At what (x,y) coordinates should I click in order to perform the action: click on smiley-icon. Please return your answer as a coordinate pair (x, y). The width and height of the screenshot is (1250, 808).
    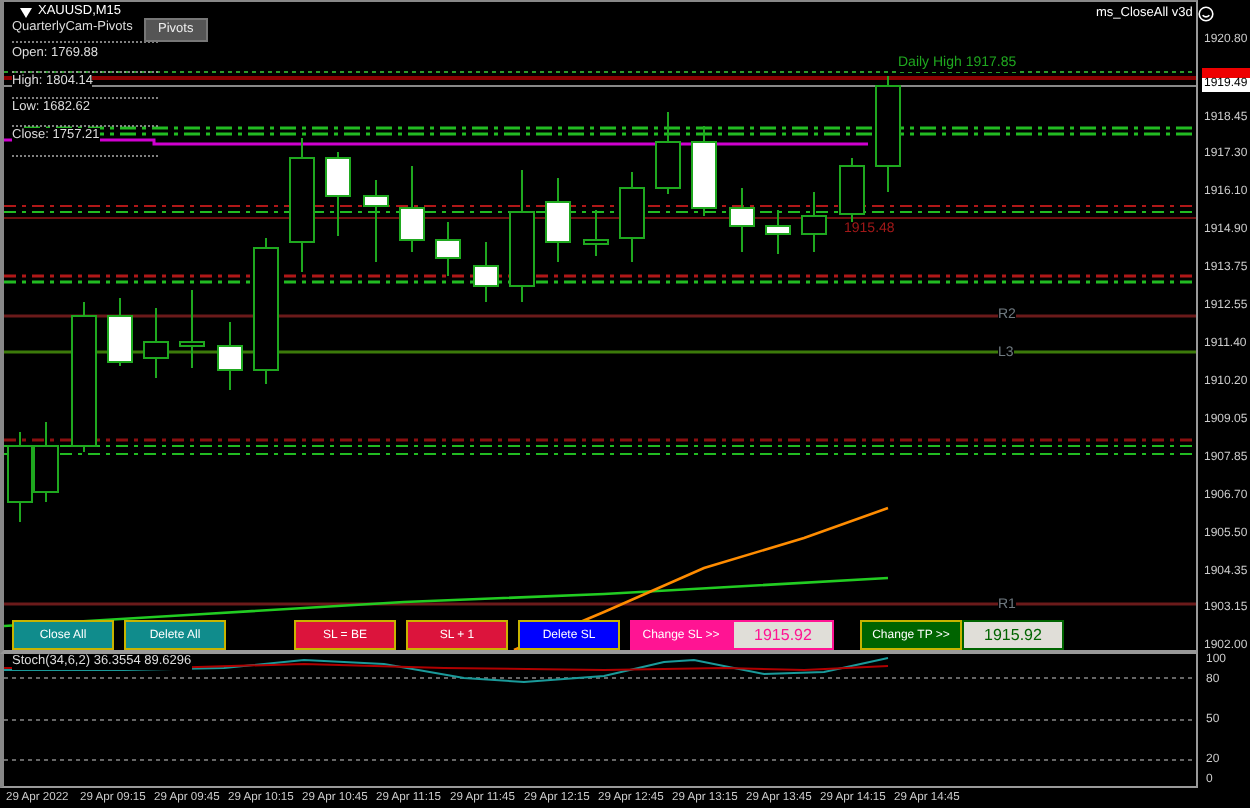
    Looking at the image, I should click on (1206, 14).